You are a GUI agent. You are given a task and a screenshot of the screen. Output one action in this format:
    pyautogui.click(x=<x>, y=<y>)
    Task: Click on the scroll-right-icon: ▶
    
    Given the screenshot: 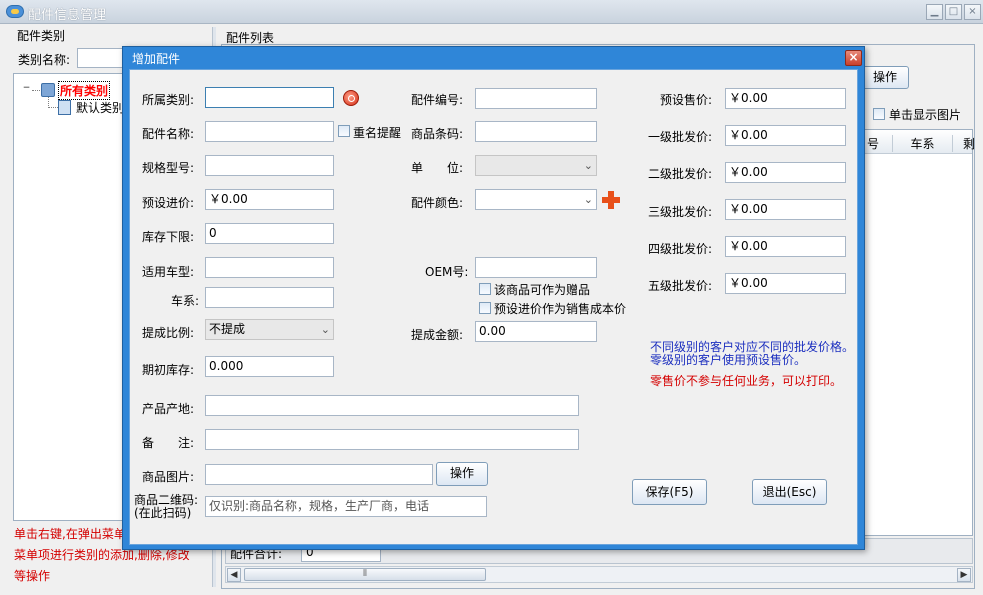 What is the action you would take?
    pyautogui.click(x=964, y=575)
    